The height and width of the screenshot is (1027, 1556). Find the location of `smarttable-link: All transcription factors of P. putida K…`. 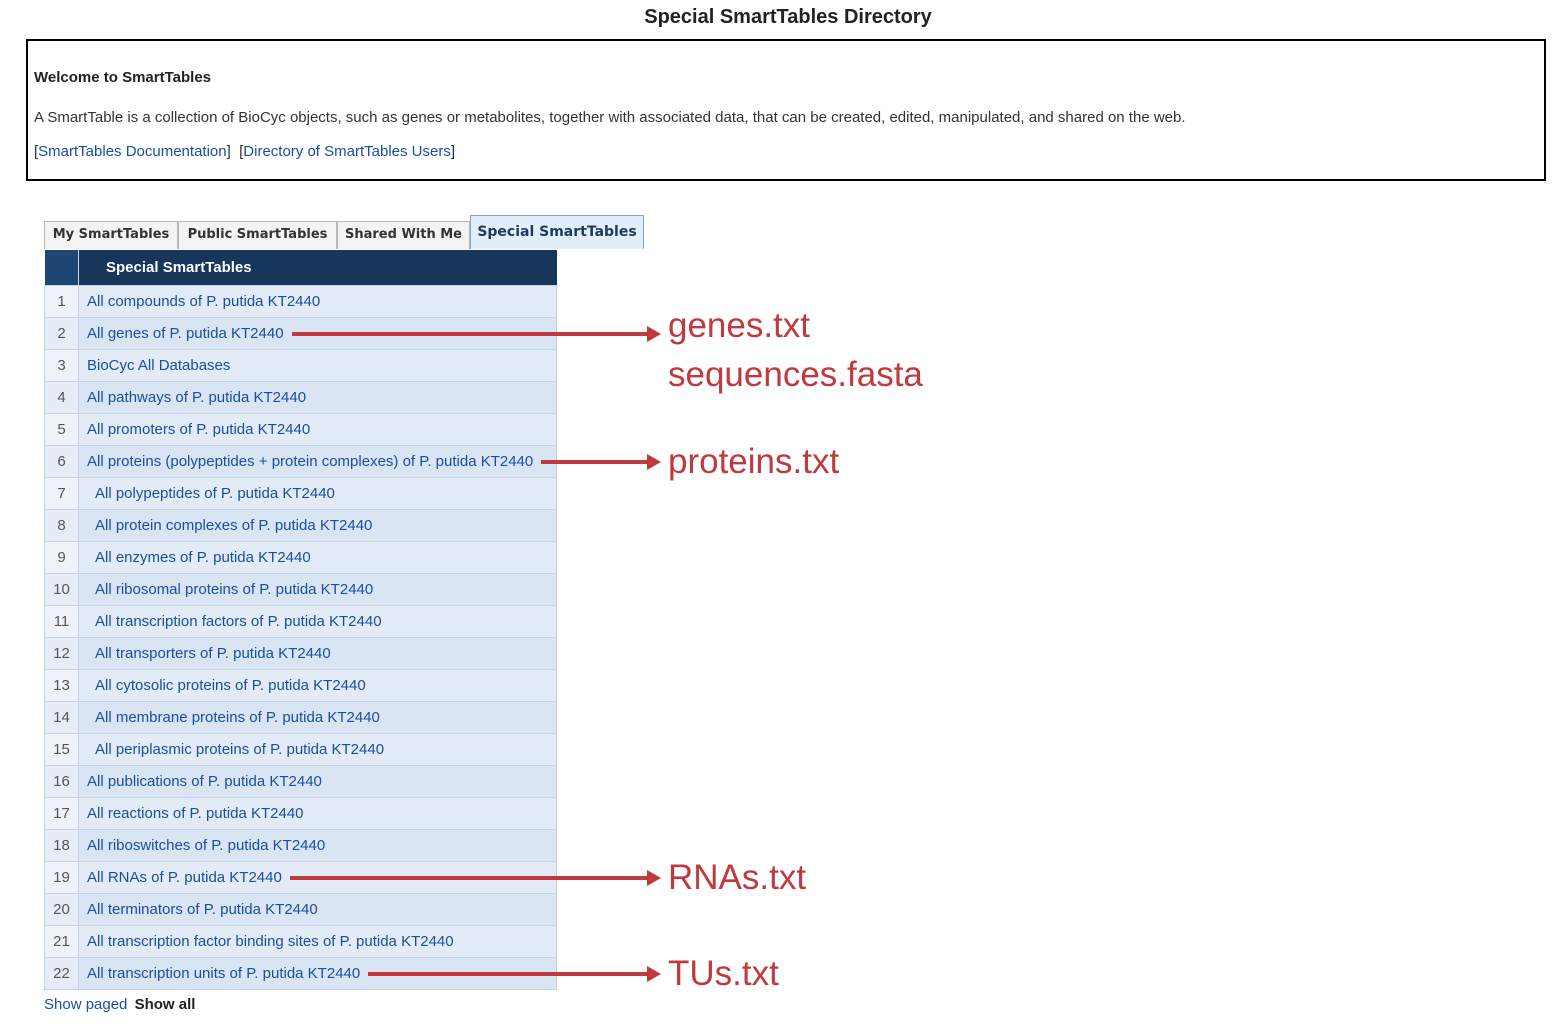

smarttable-link: All transcription factors of P. putida K… is located at coordinates (238, 621).